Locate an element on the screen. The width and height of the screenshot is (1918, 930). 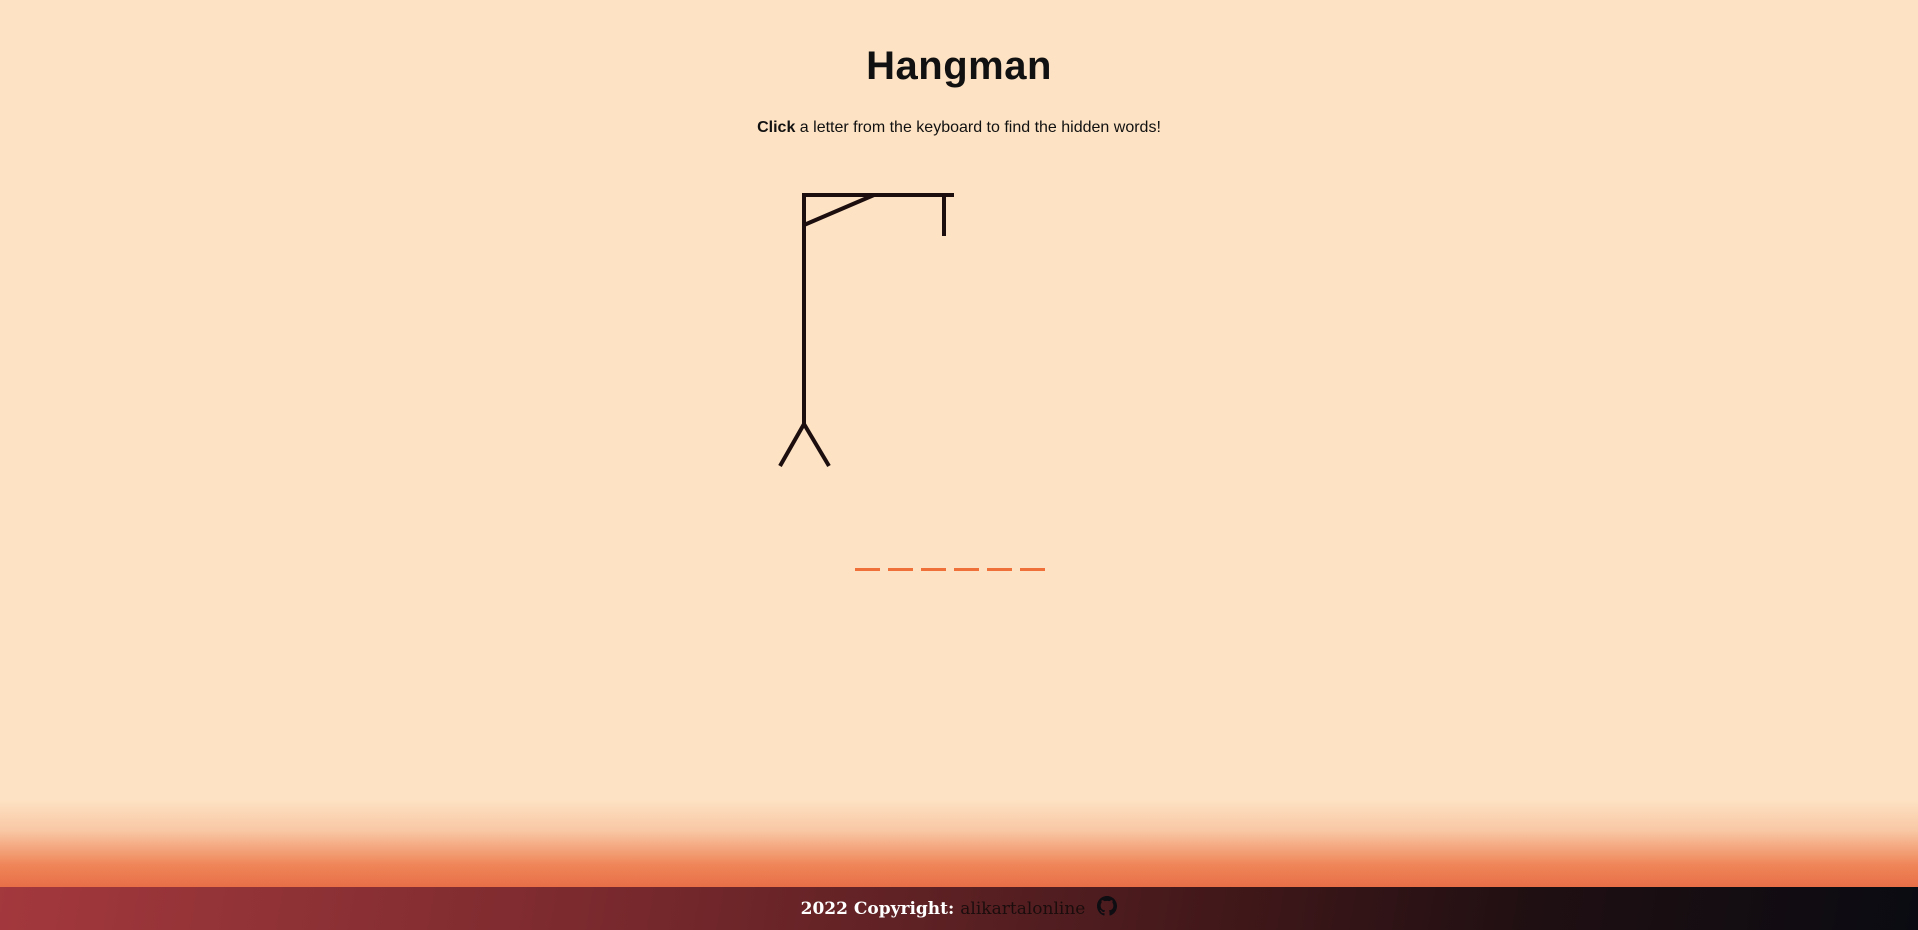
hidden-word is located at coordinates (957, 561).